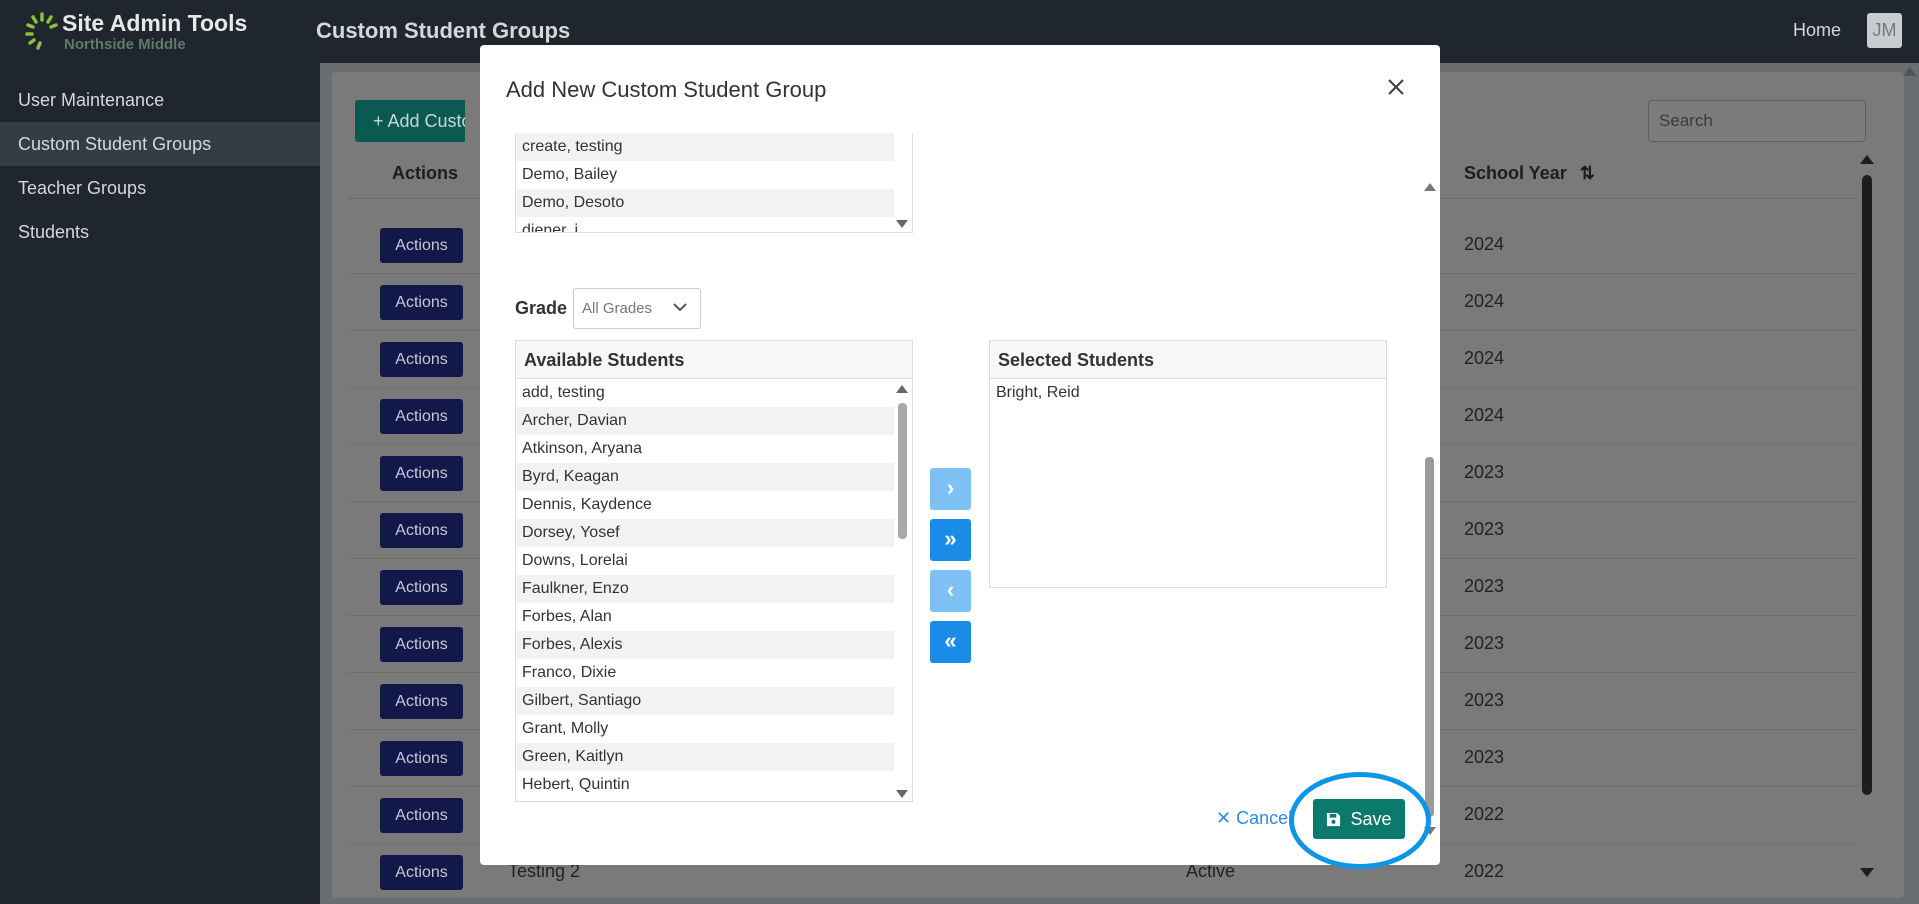 The width and height of the screenshot is (1919, 904). What do you see at coordinates (160, 144) in the screenshot?
I see `sidebar-item-custom-student-groups: Custom Student Groups` at bounding box center [160, 144].